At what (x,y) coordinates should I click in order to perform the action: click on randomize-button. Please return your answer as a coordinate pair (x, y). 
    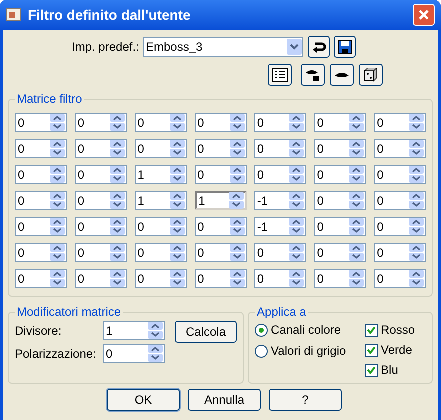
    Looking at the image, I should click on (371, 75).